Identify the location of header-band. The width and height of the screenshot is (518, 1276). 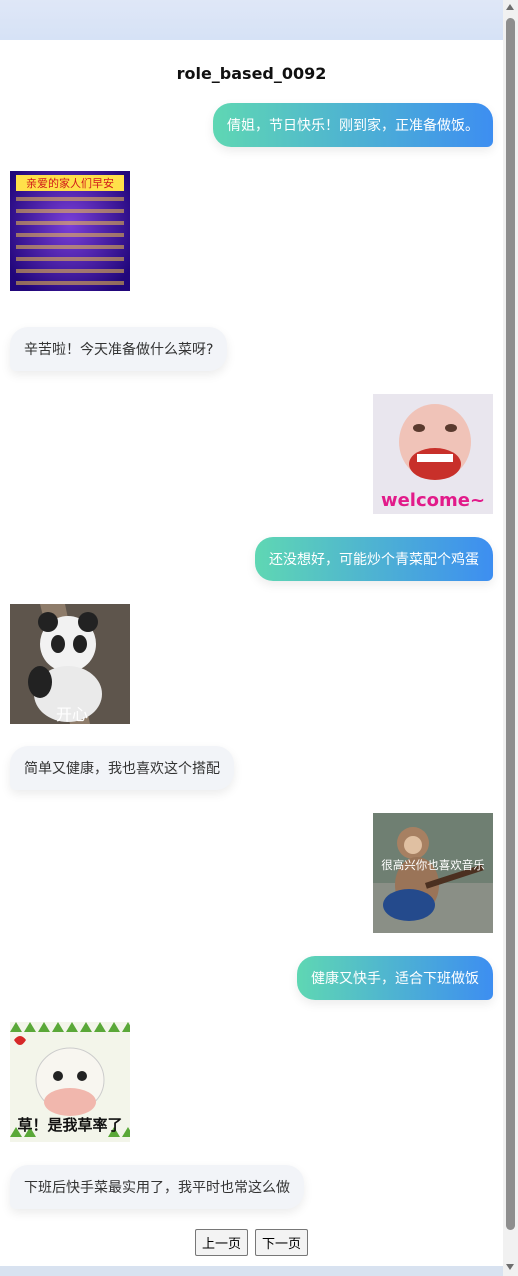
(251, 20).